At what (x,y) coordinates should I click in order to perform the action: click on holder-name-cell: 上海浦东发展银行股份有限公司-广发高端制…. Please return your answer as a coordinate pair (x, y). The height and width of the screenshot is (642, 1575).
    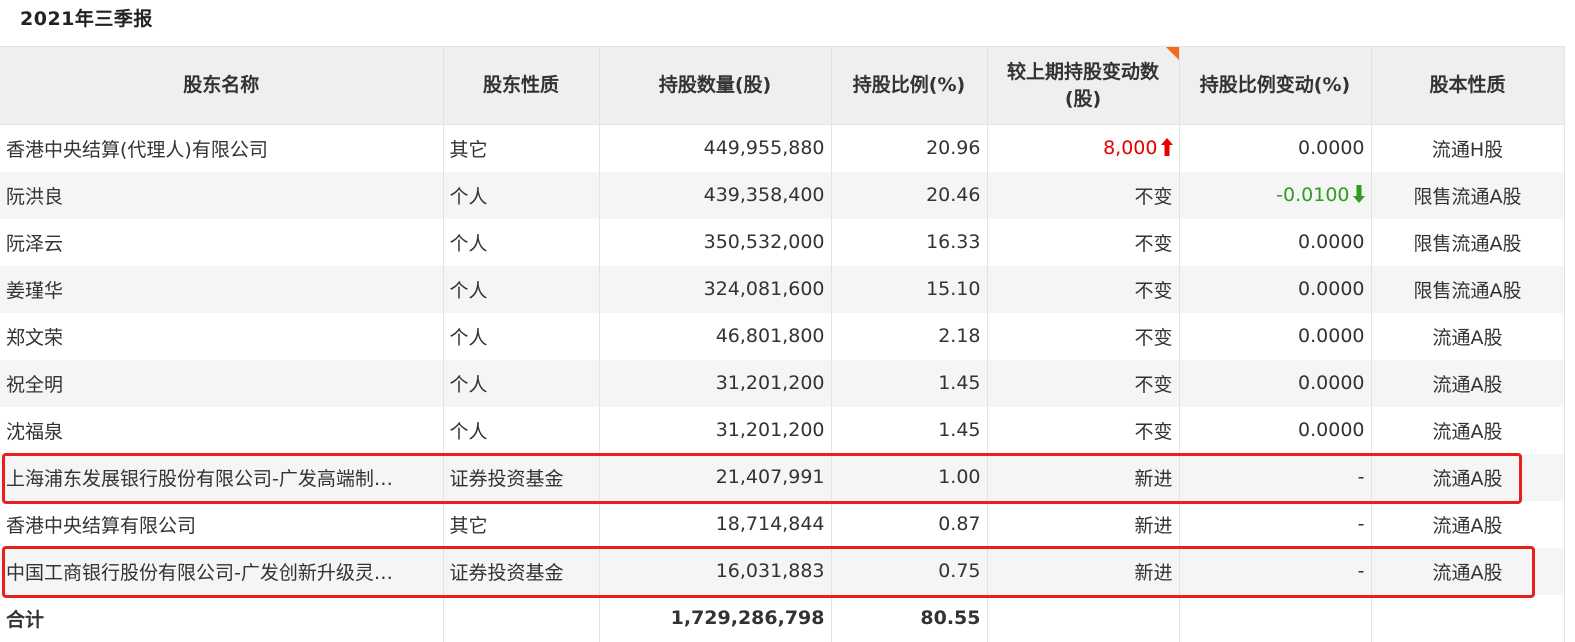
    Looking at the image, I should click on (222, 477).